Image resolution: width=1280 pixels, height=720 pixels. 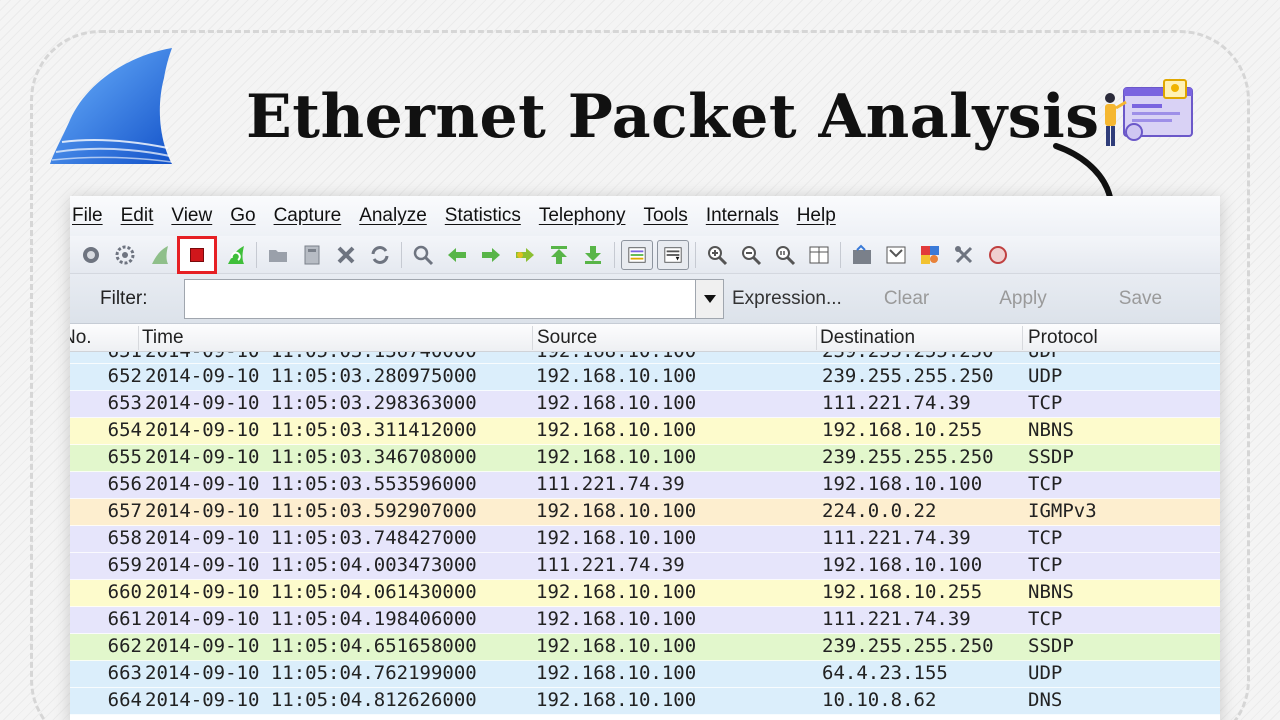 What do you see at coordinates (1023, 299) in the screenshot?
I see `apply-button: Apply` at bounding box center [1023, 299].